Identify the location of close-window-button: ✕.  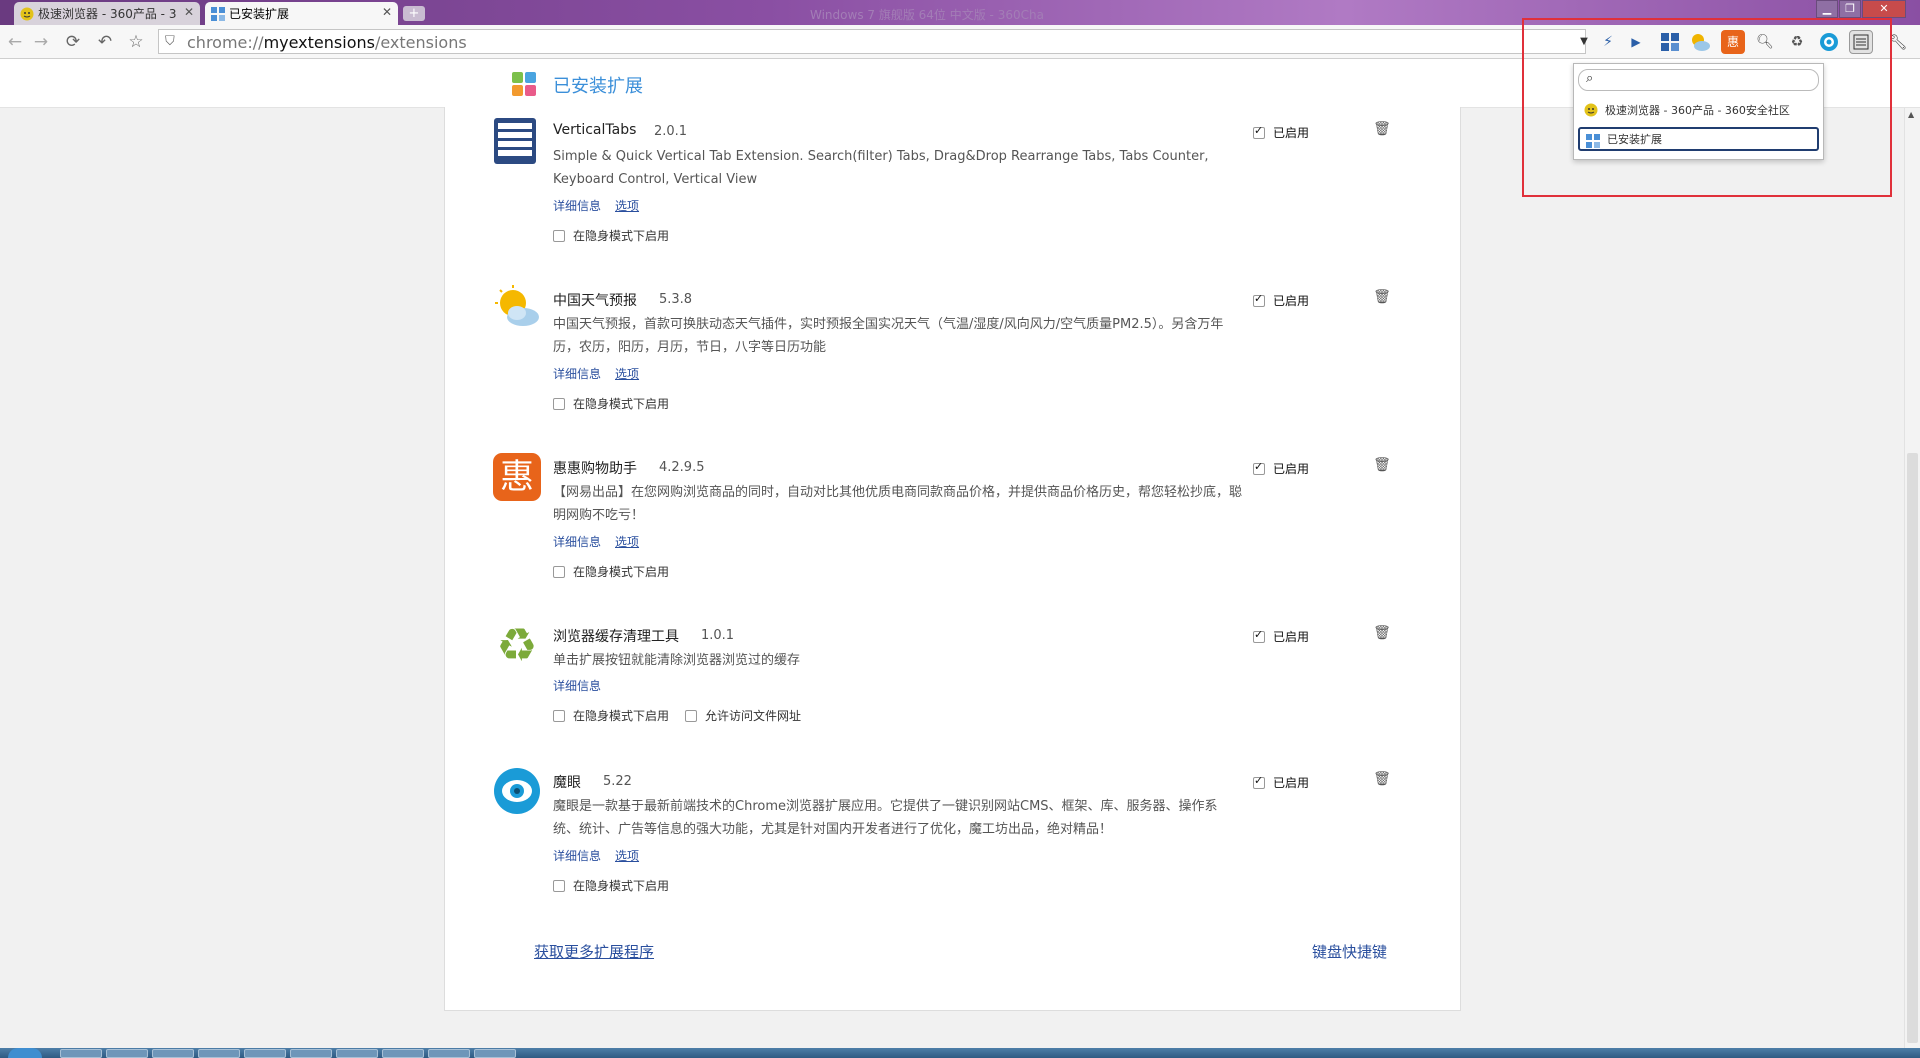
(1884, 9).